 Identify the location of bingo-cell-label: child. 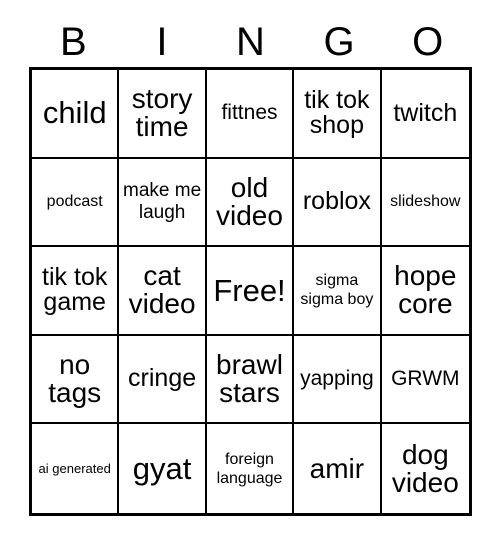
(74, 113).